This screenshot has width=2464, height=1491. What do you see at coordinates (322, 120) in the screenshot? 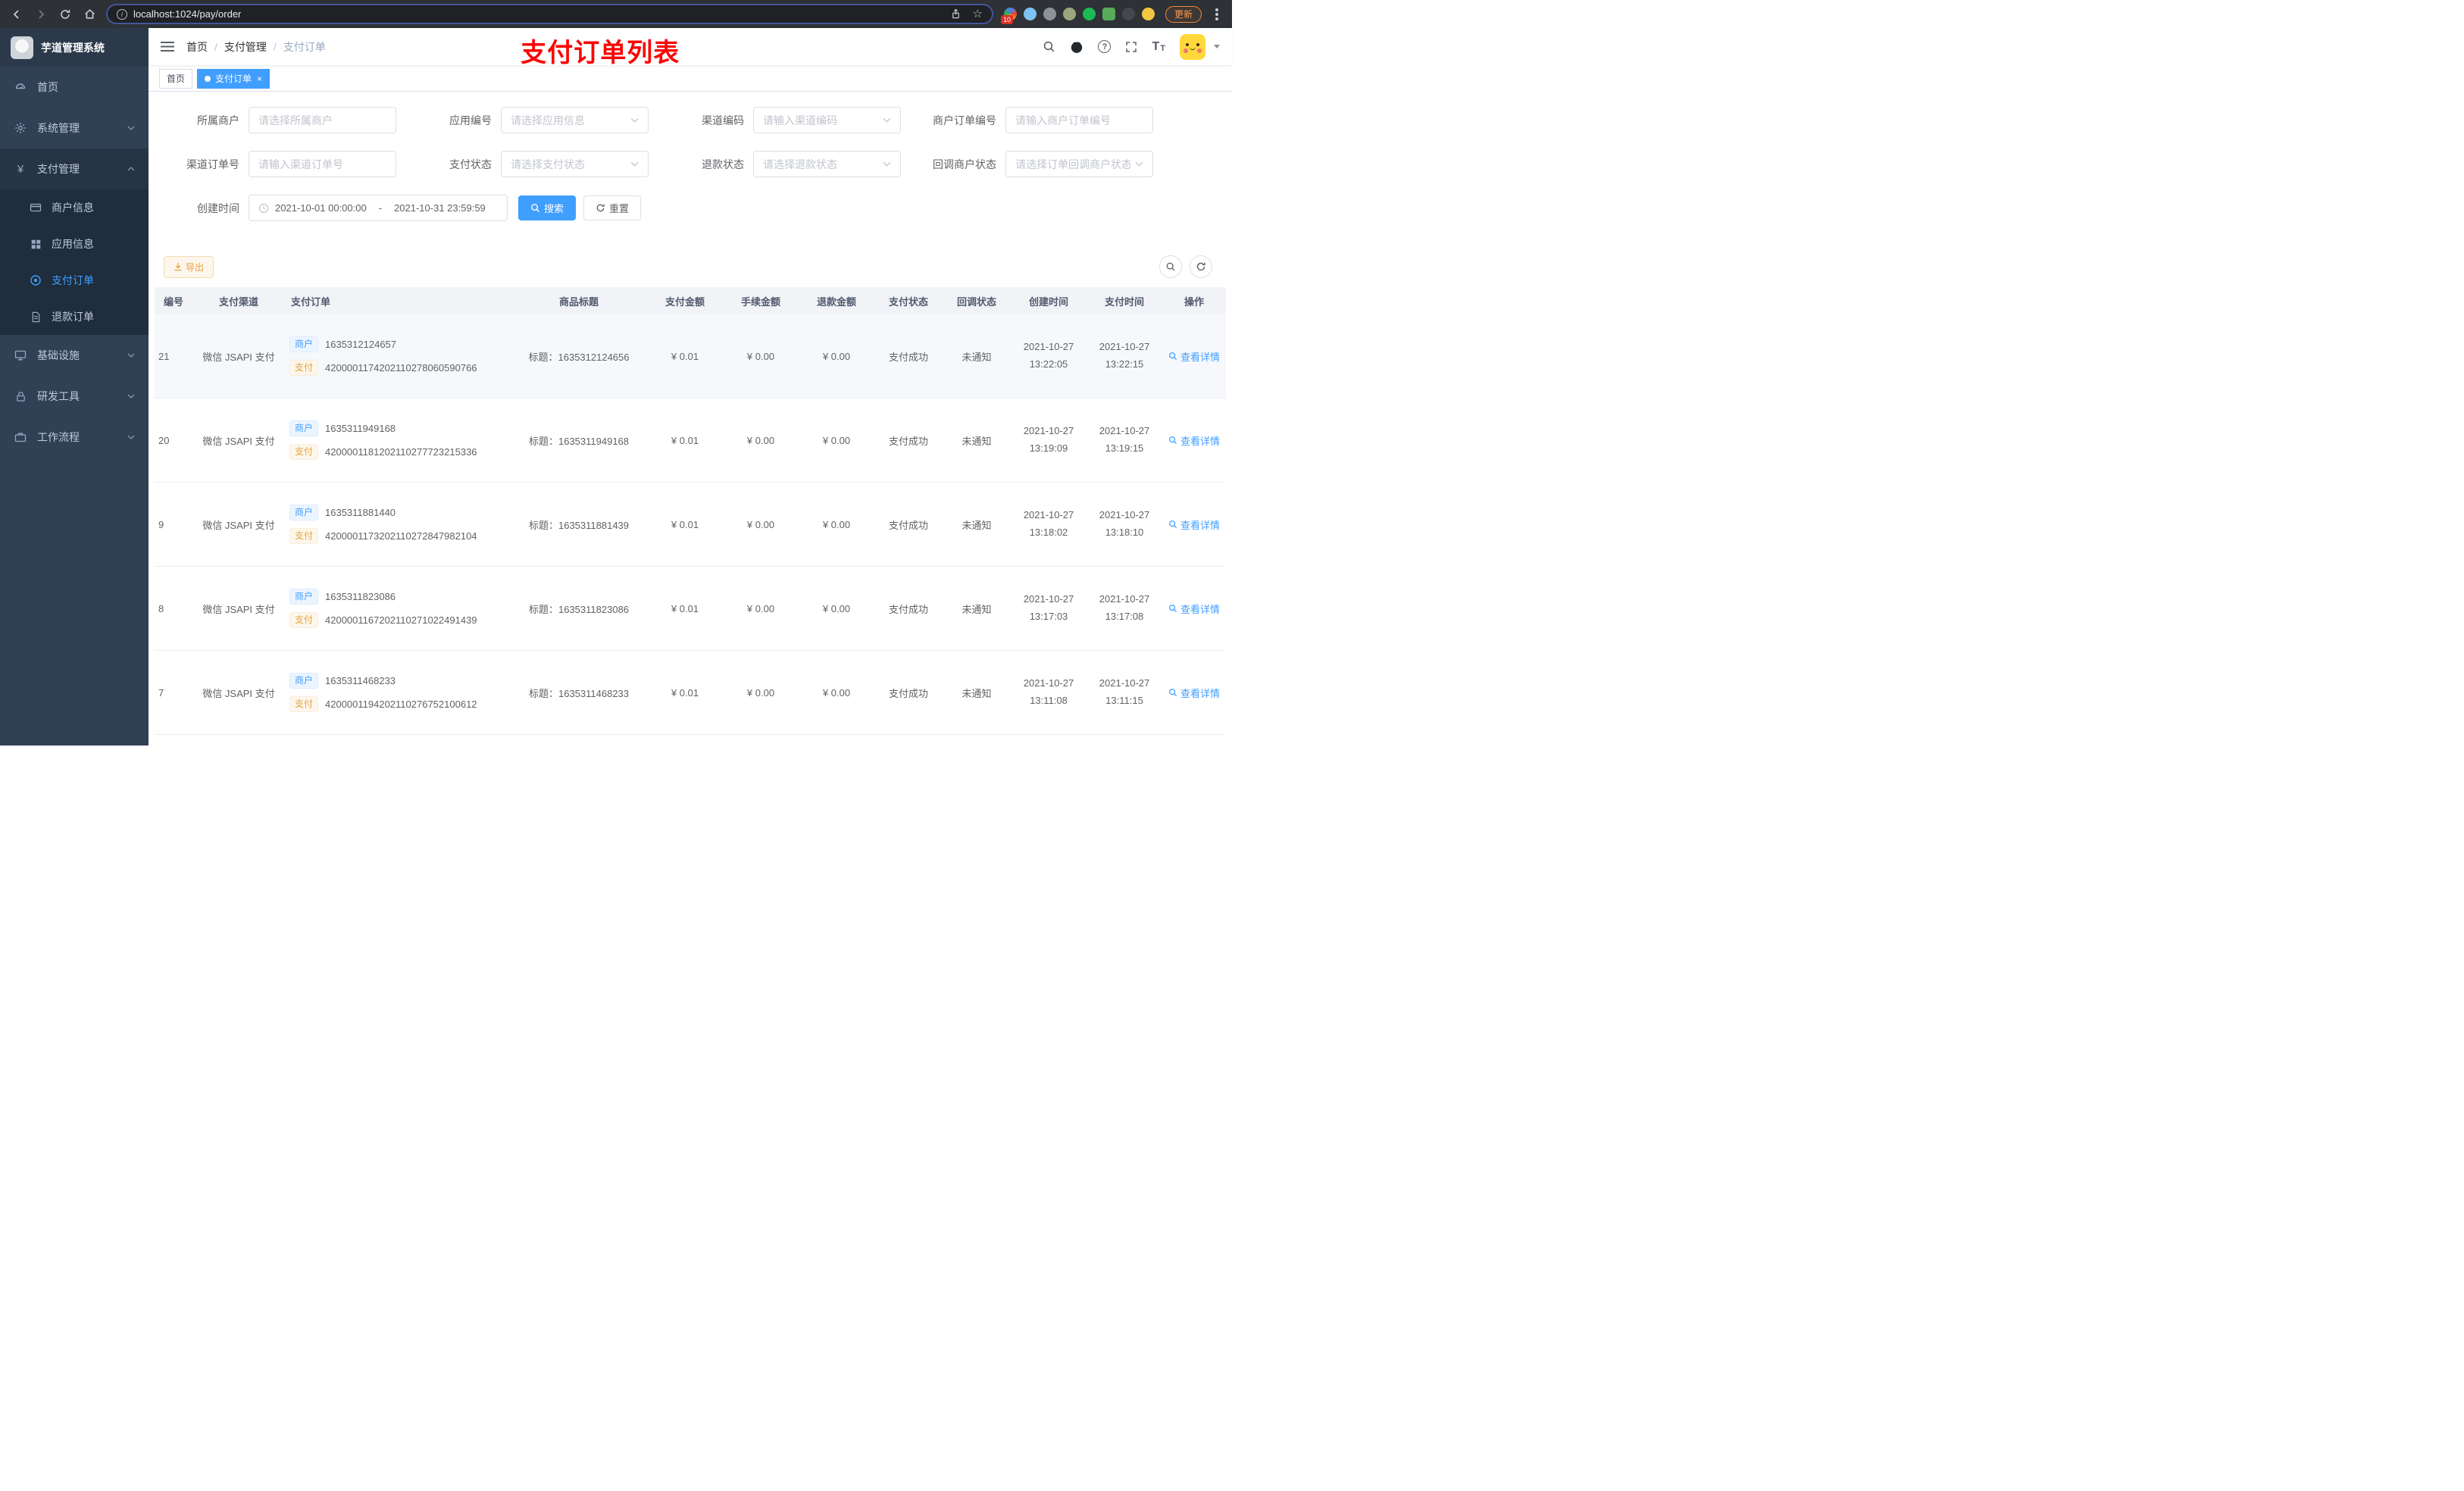
I see `merchant-input: 请选择所属商户` at bounding box center [322, 120].